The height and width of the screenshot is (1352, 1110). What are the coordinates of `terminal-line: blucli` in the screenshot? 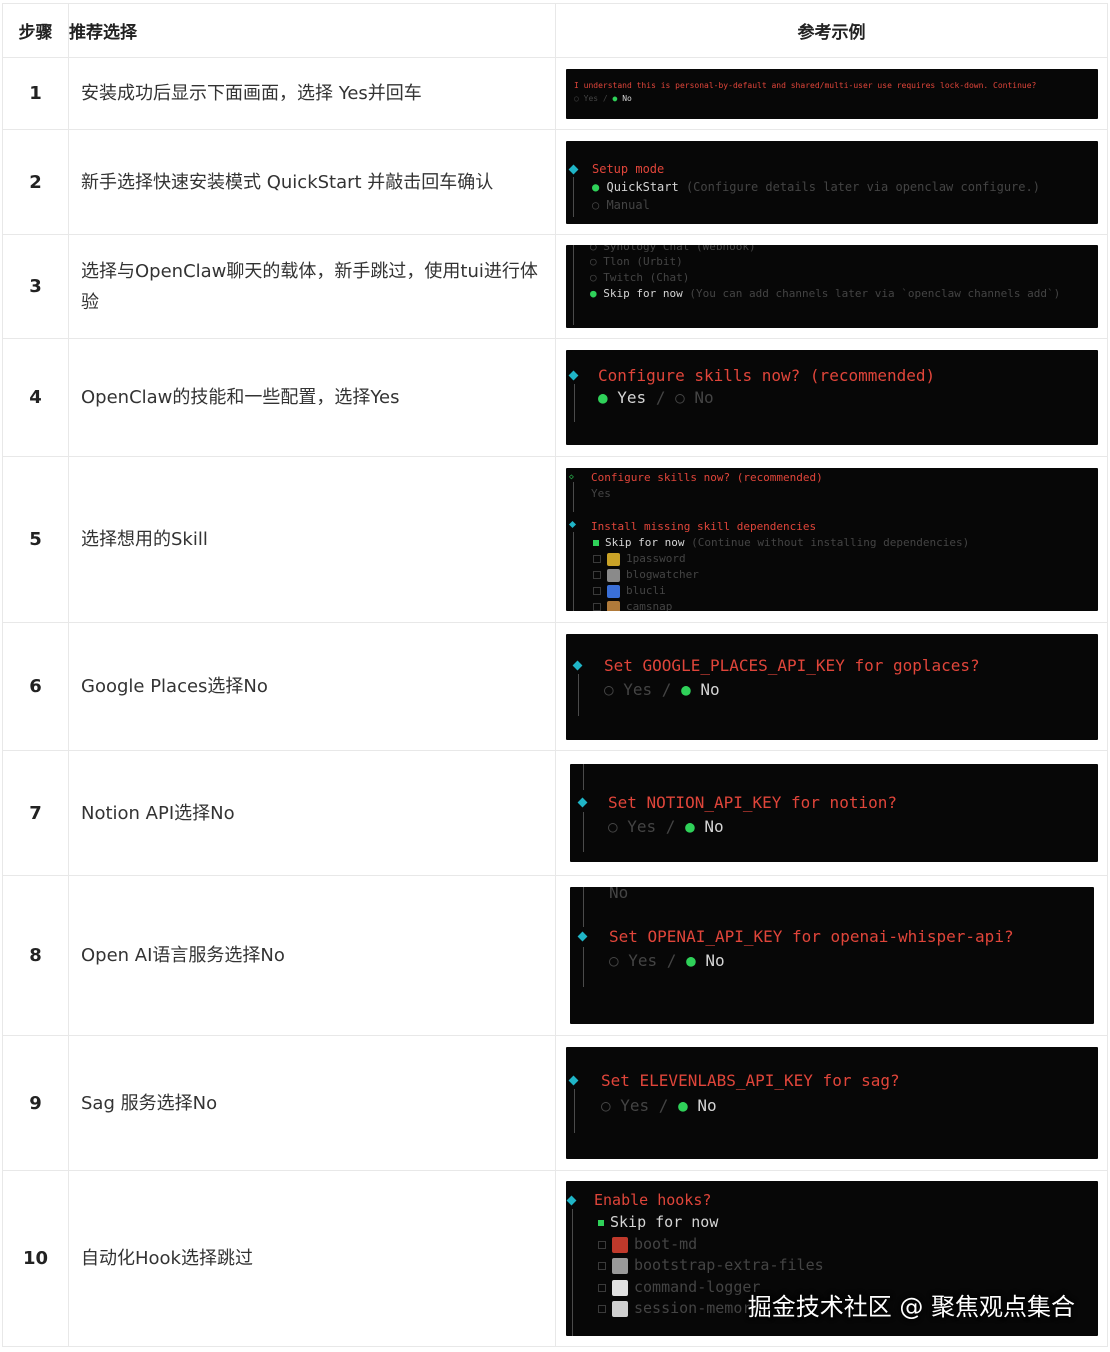 It's located at (629, 591).